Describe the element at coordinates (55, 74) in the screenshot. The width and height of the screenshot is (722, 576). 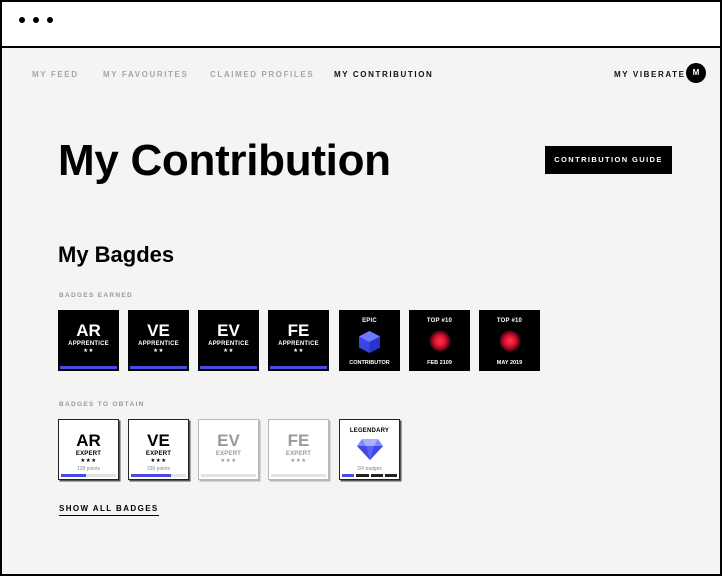
I see `nav-my-feed: MY FEED` at that location.